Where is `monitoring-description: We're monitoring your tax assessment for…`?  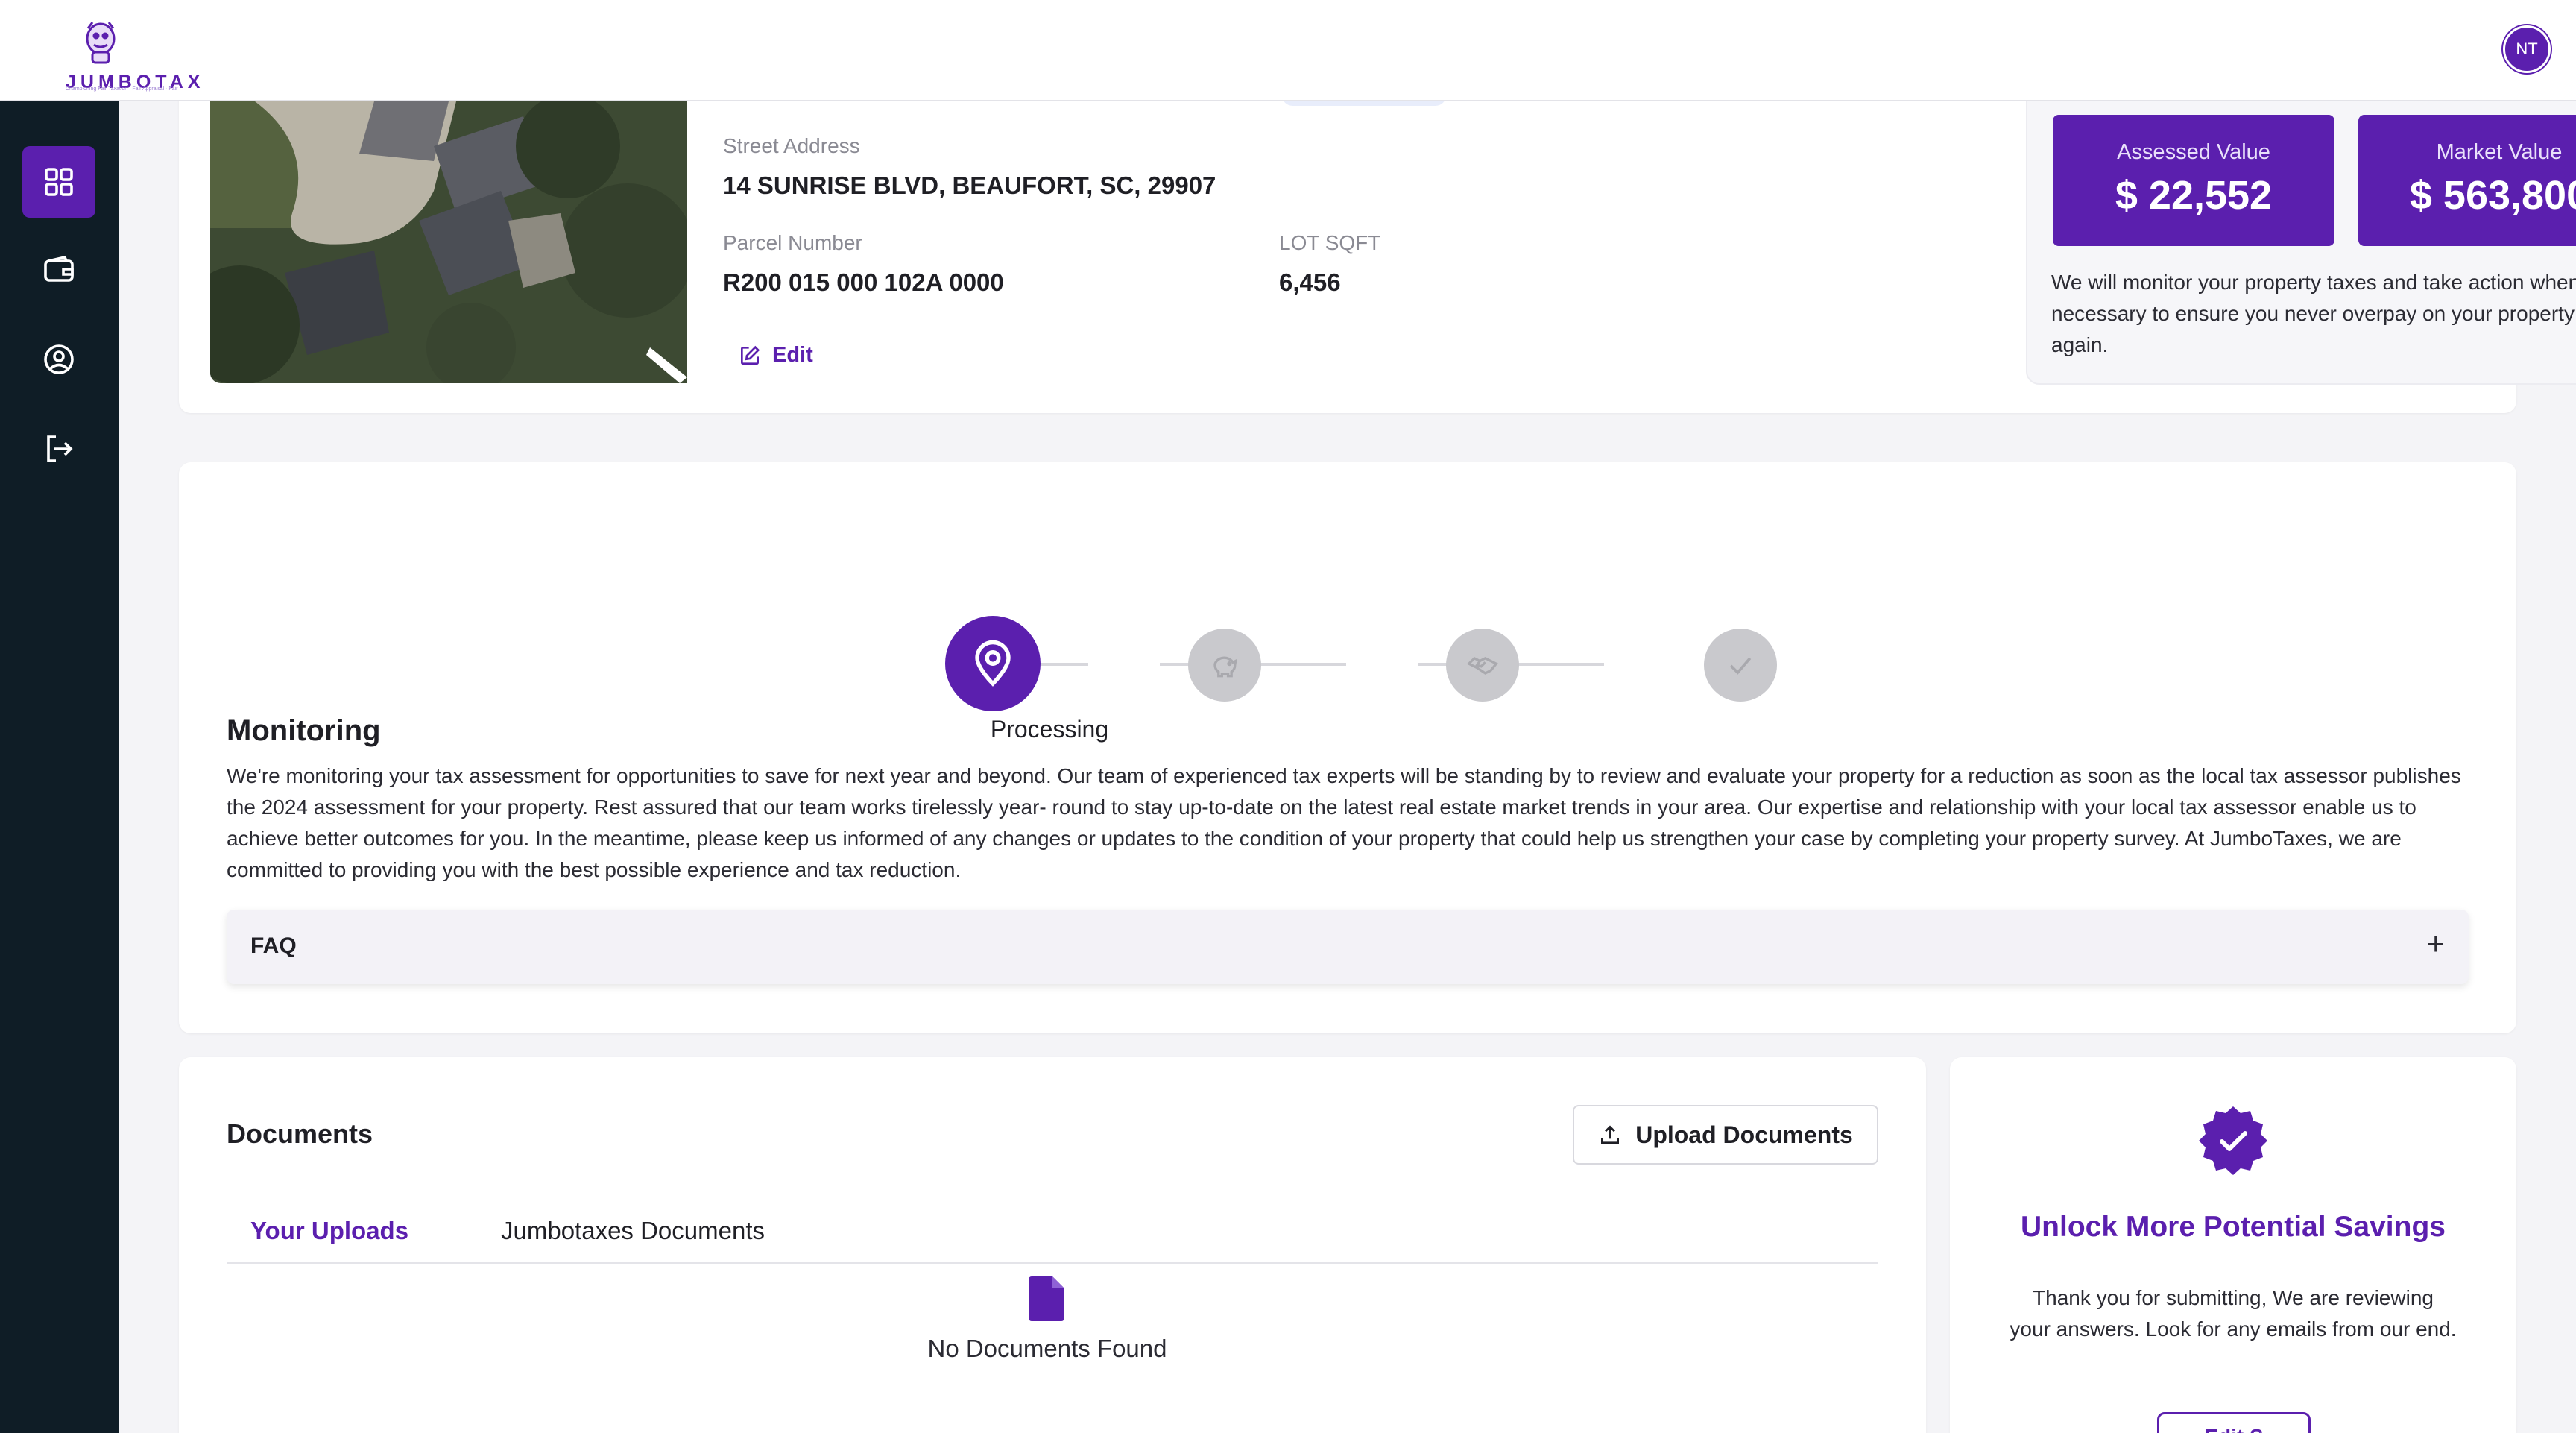 monitoring-description: We're monitoring your tax assessment for… is located at coordinates (1344, 823).